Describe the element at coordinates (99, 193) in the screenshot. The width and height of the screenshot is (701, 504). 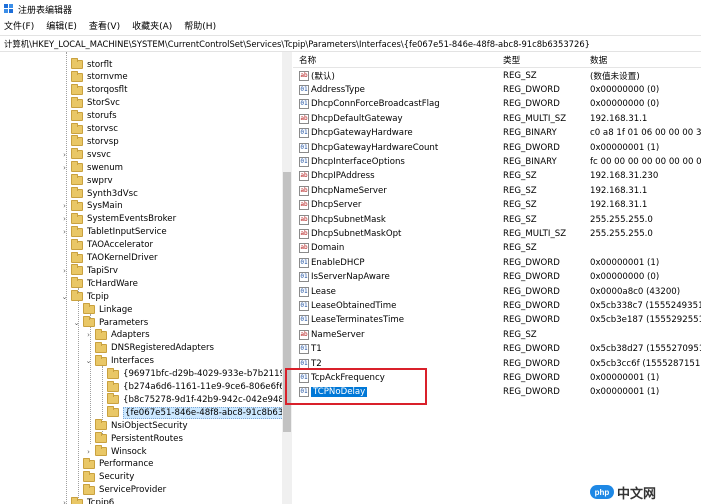
I see `tree-item: Synth3dVsc` at that location.